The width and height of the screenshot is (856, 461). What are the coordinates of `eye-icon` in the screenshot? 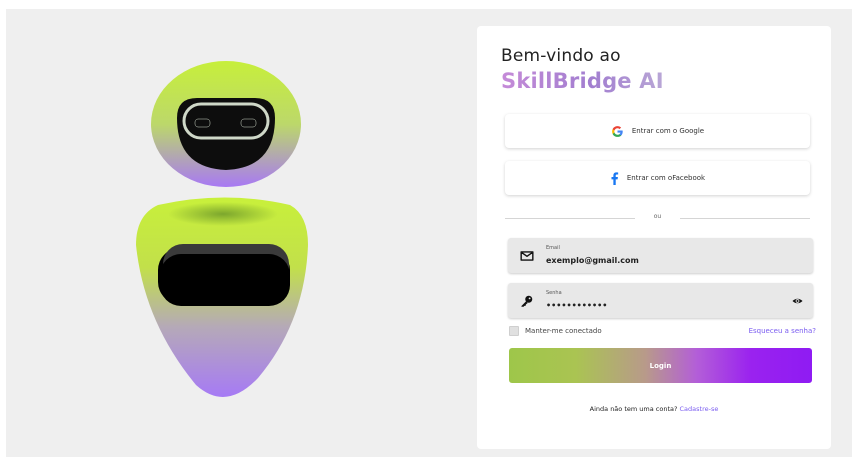 It's located at (797, 301).